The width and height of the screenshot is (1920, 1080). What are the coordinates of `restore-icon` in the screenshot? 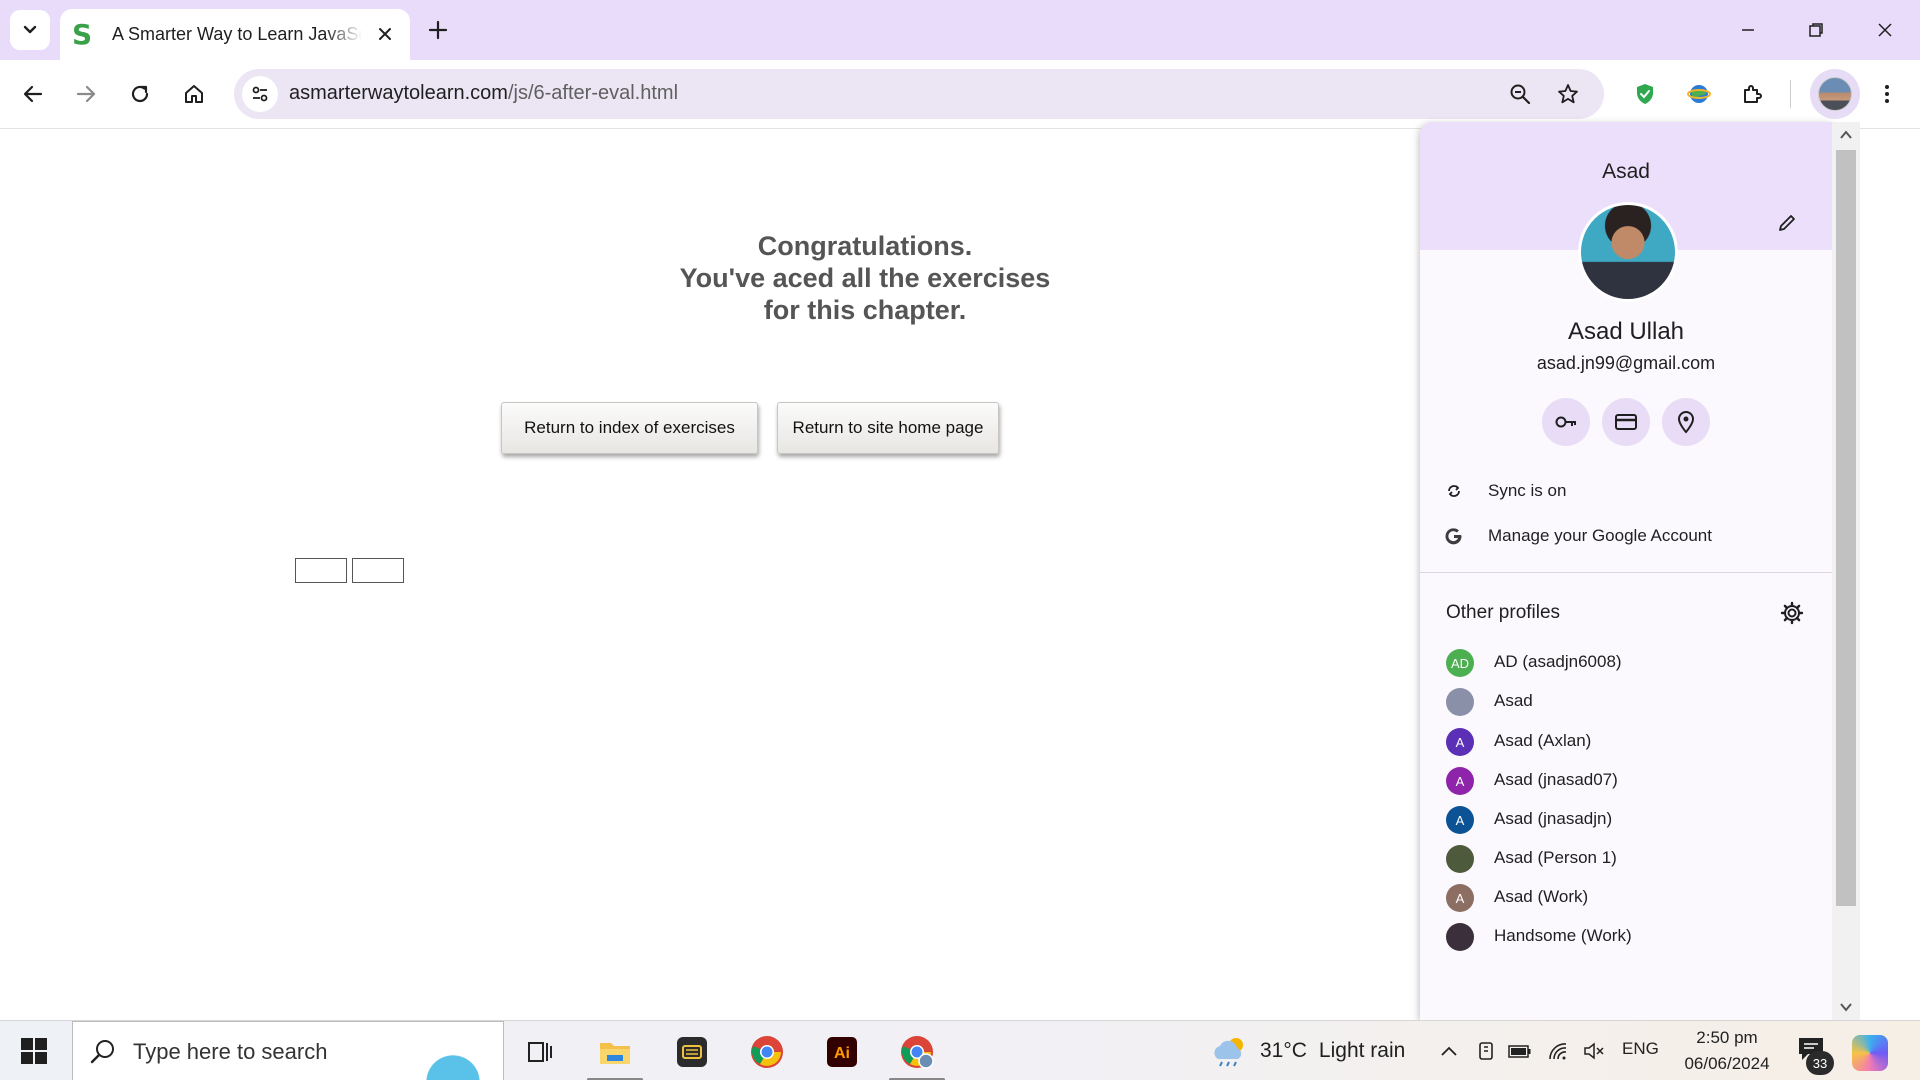 It's located at (1816, 30).